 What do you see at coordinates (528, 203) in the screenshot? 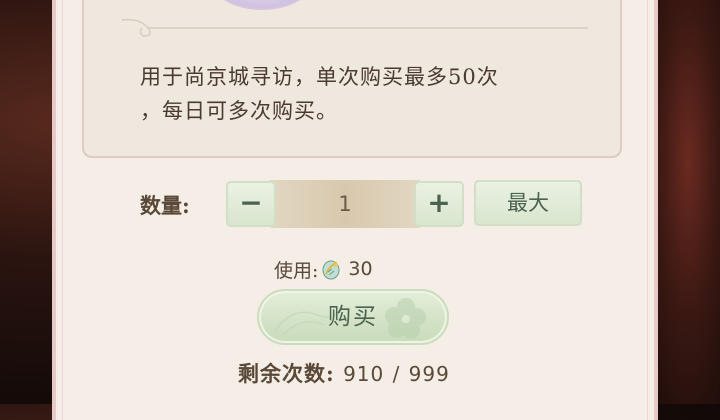
I see `max-button: 最大` at bounding box center [528, 203].